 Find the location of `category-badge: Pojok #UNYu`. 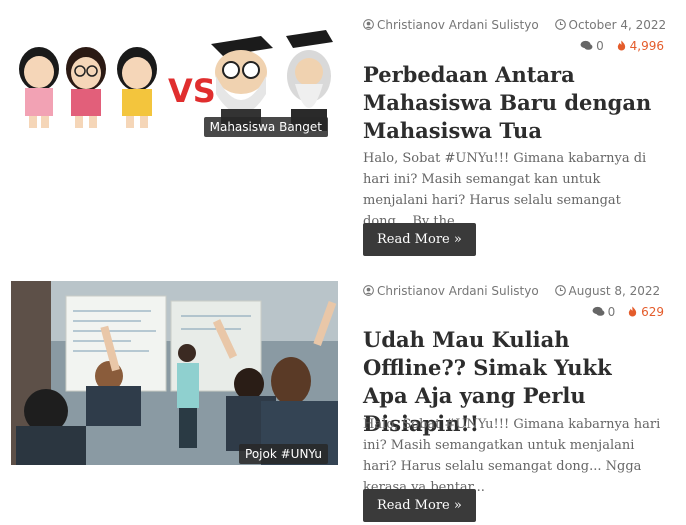

category-badge: Pojok #UNYu is located at coordinates (283, 454).